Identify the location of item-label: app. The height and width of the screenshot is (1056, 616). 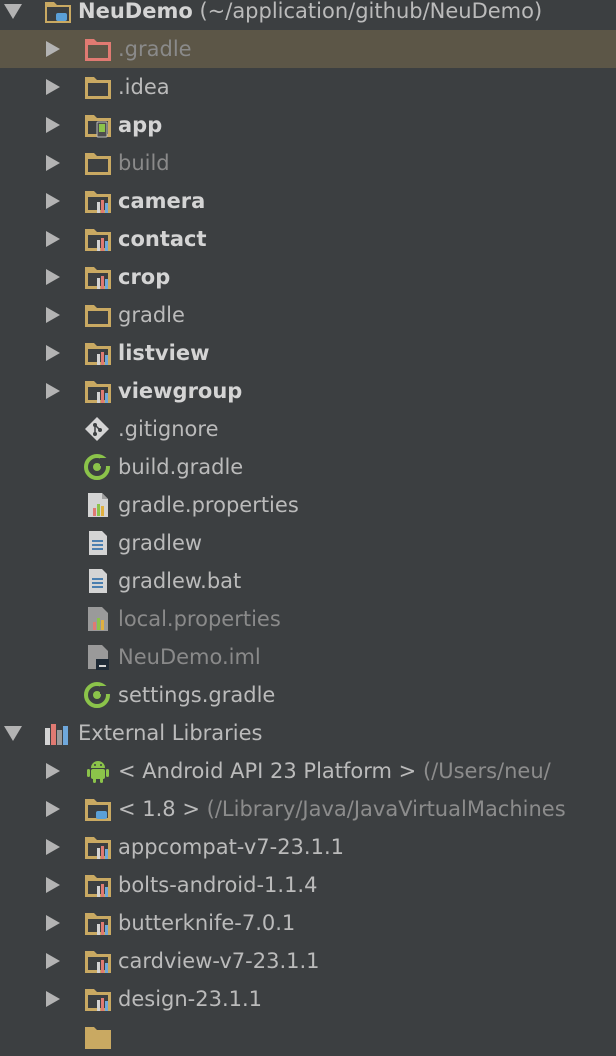
(140, 125).